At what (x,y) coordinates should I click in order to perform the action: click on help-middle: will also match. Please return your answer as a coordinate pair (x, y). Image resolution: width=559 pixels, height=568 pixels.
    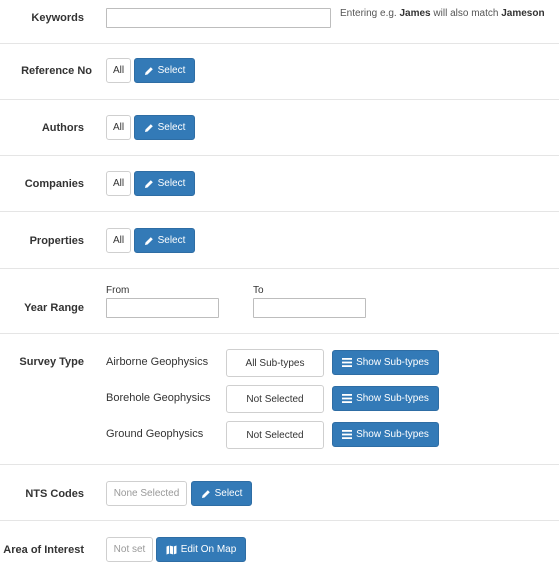
    Looking at the image, I should click on (466, 13).